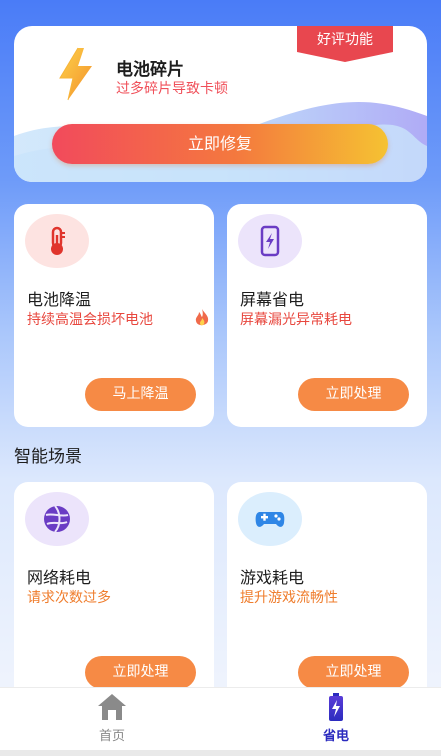 This screenshot has width=441, height=756. I want to click on fire-icon, so click(202, 317).